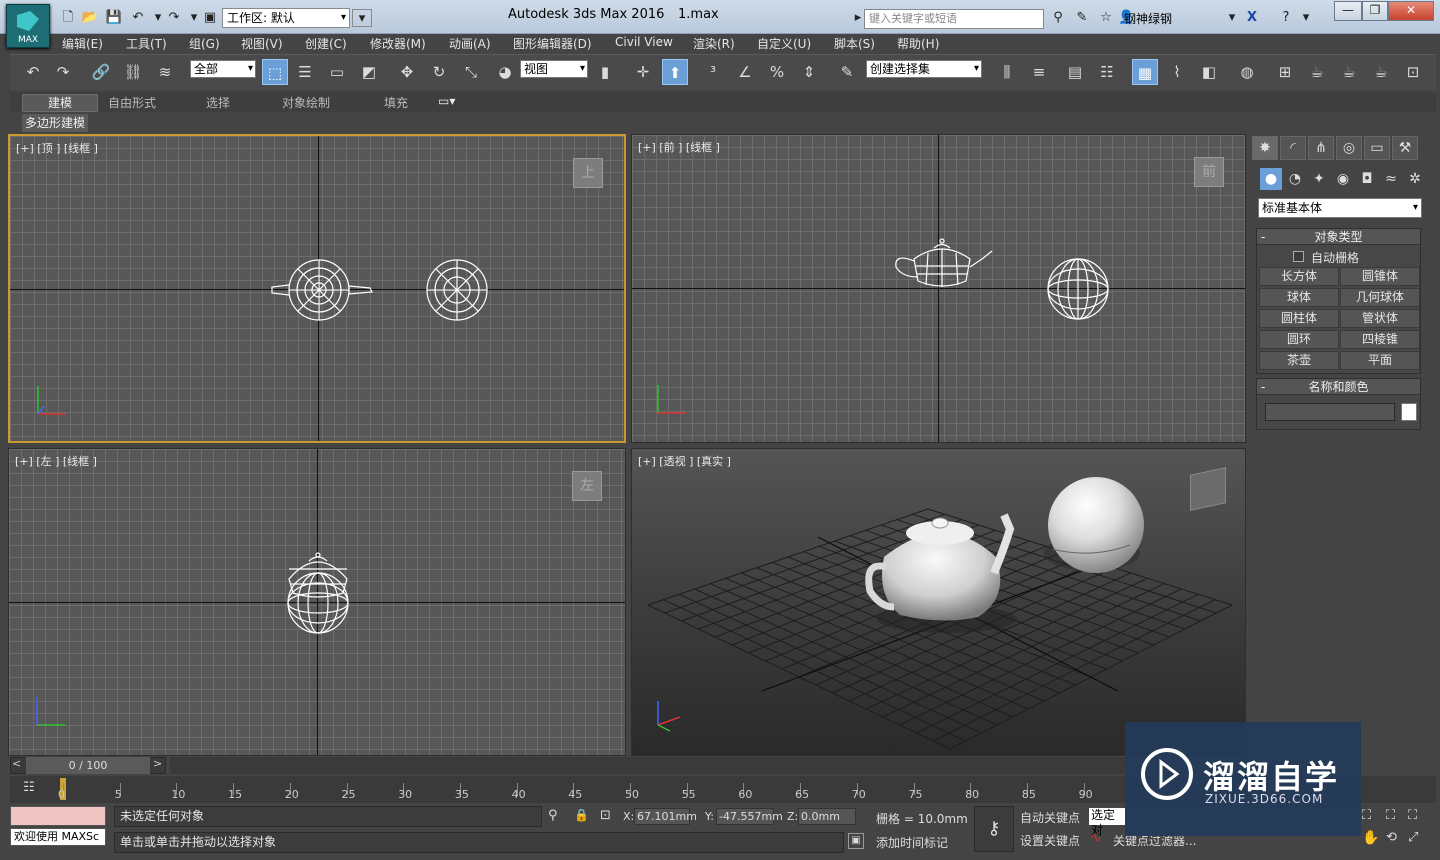 The width and height of the screenshot is (1440, 860). What do you see at coordinates (714, 43) in the screenshot?
I see `menu-rendering: 渲染(R)` at bounding box center [714, 43].